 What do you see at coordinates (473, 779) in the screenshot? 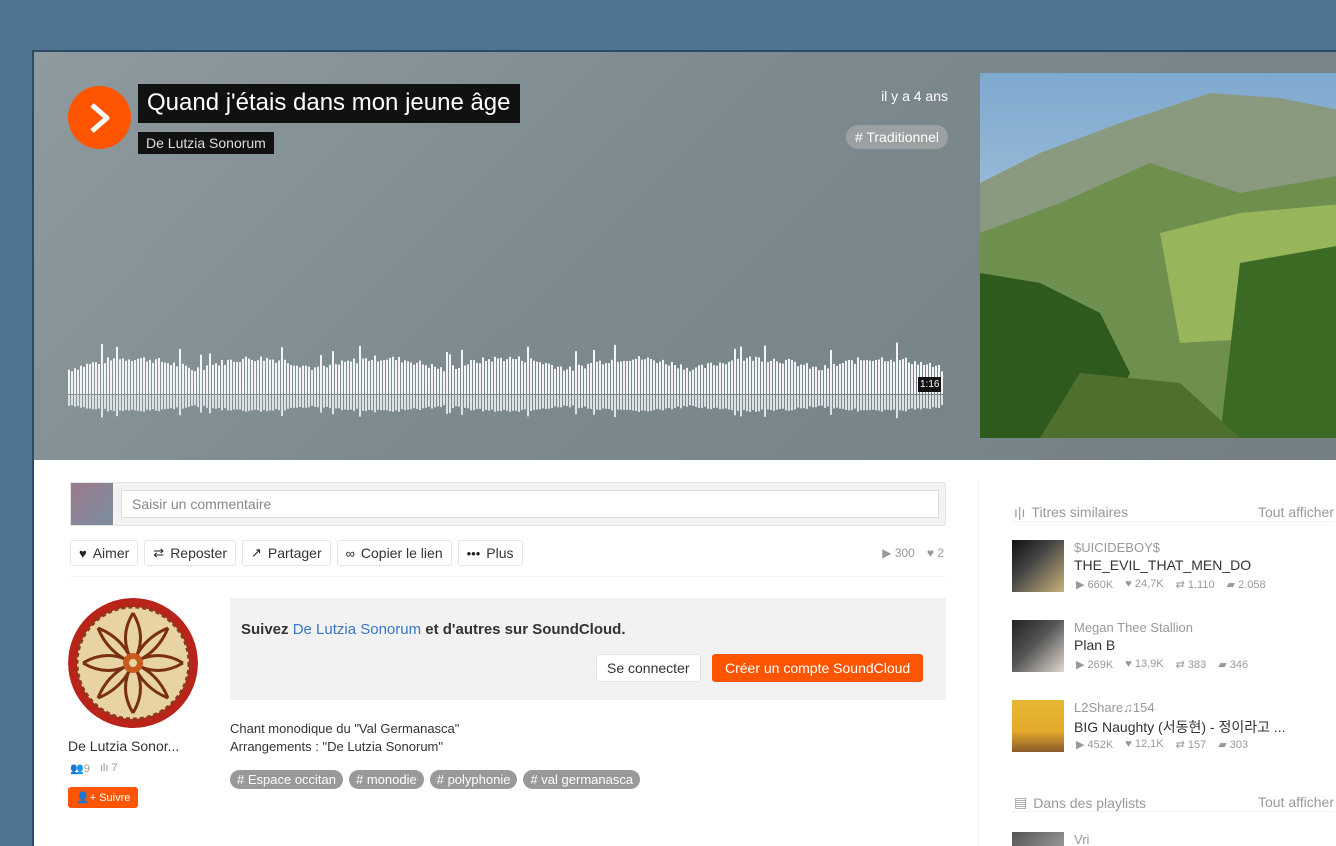
I see `tag: # polyphonie` at bounding box center [473, 779].